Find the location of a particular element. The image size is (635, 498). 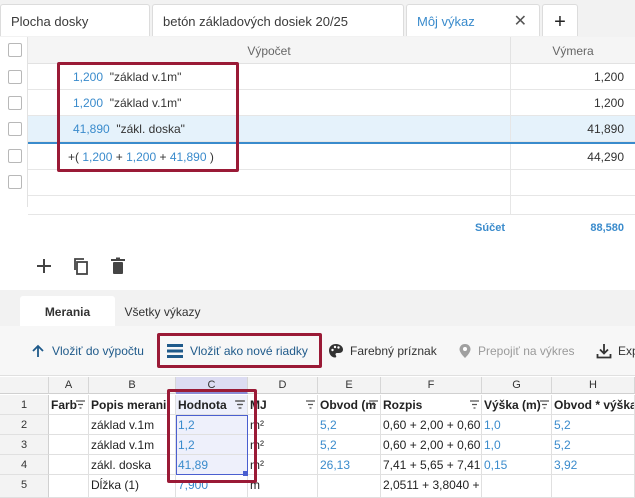

tab-plocha-dosky: Plocha dosky is located at coordinates (75, 20).